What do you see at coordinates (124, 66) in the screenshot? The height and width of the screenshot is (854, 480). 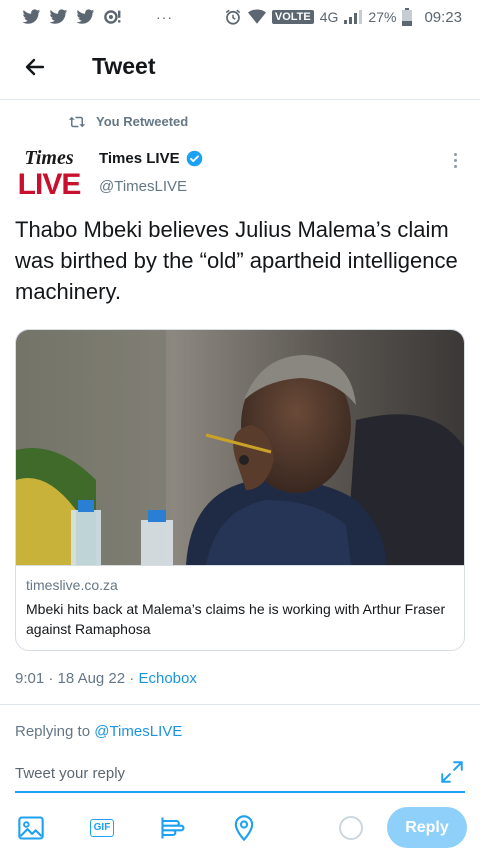 I see `page-title: Tweet` at bounding box center [124, 66].